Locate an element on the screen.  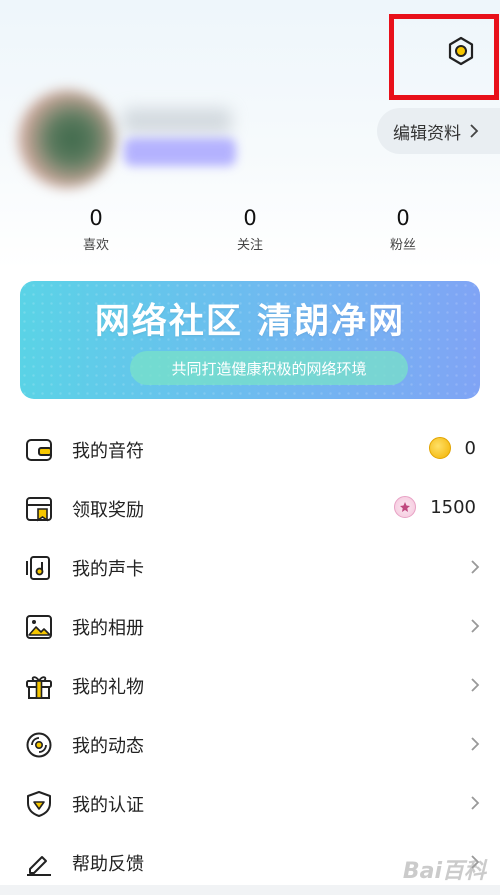
menu-item-label: 我的动态 is located at coordinates (108, 746).